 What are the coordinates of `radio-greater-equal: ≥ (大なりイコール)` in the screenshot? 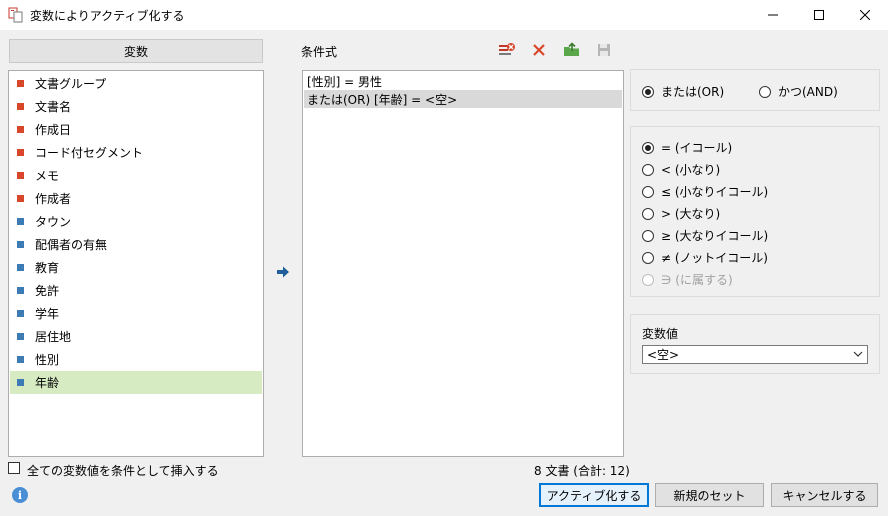 It's located at (705, 235).